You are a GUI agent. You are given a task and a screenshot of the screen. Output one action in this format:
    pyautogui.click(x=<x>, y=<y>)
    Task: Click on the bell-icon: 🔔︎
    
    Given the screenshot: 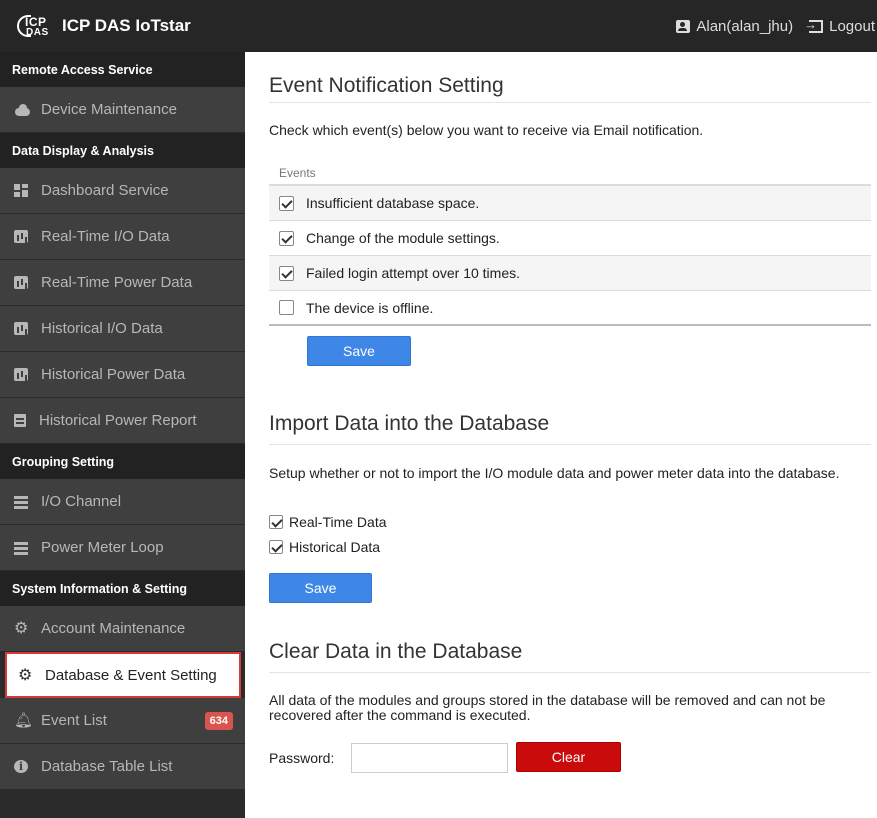 What is the action you would take?
    pyautogui.click(x=24, y=720)
    